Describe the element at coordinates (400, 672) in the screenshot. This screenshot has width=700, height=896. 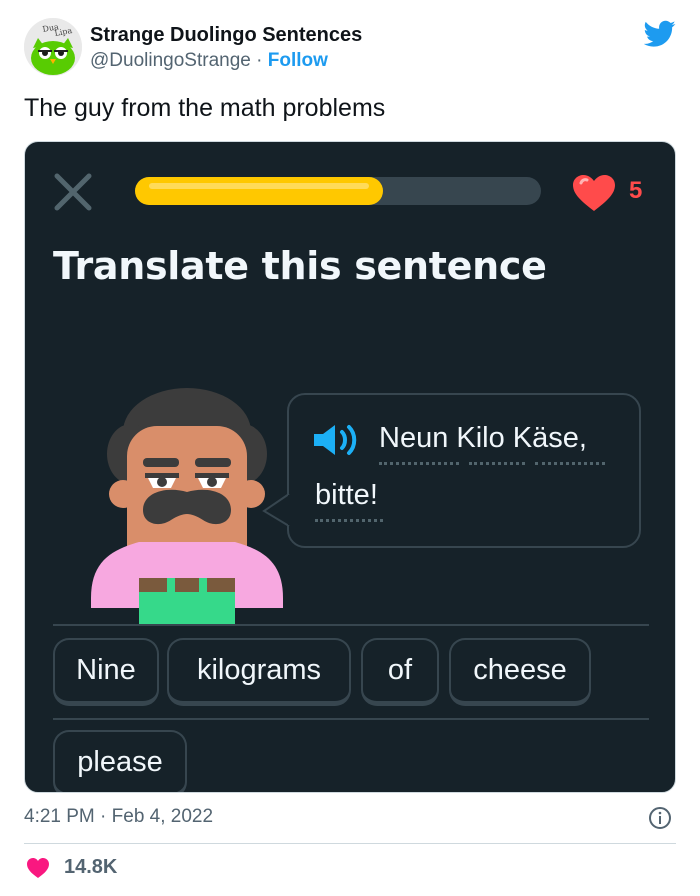
I see `word-chip-of: of` at that location.